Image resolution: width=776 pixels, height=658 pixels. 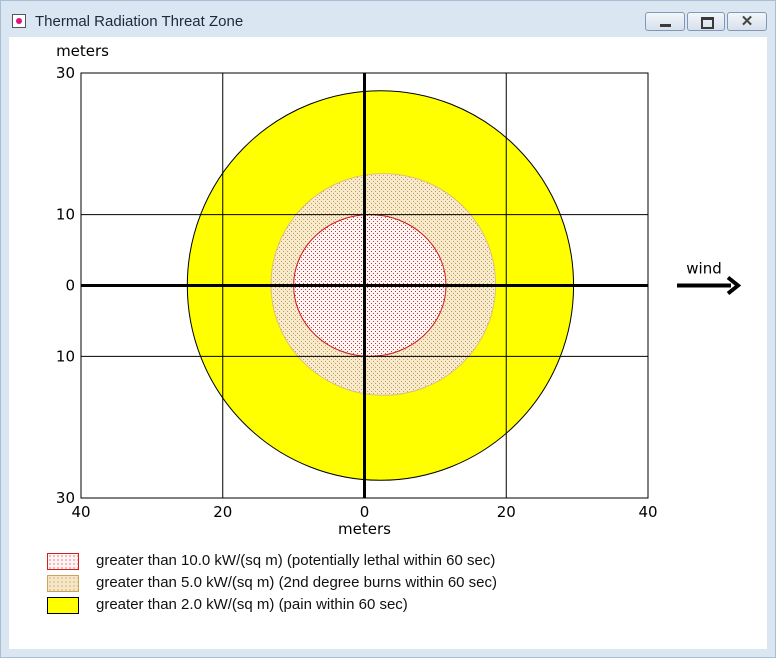 What do you see at coordinates (63, 605) in the screenshot?
I see `legend-swatch-pain` at bounding box center [63, 605].